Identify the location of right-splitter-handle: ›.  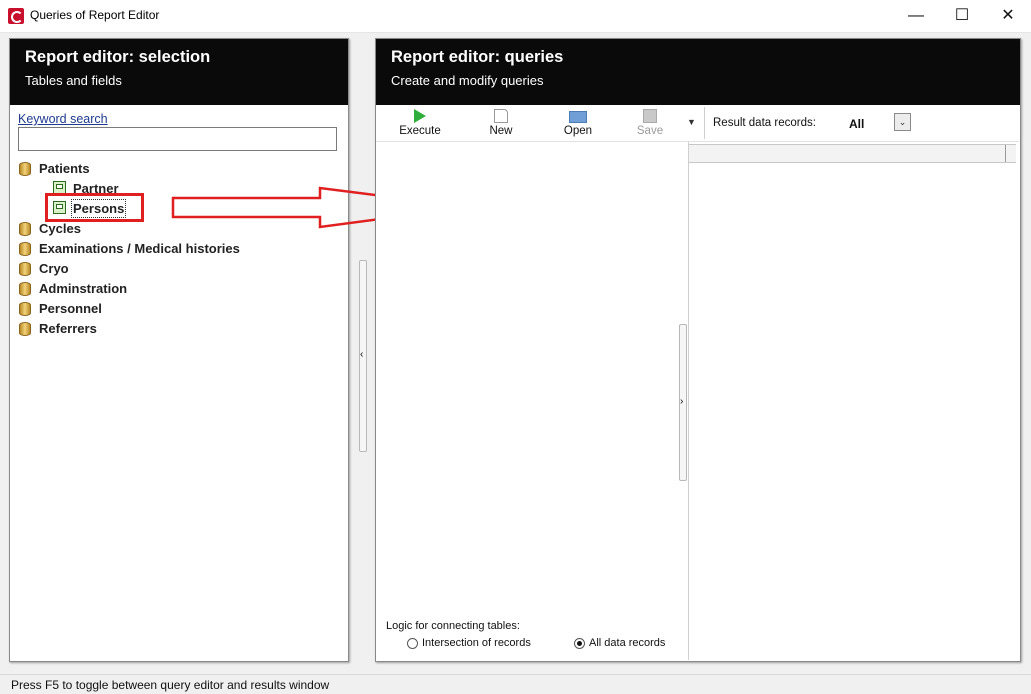
(683, 402).